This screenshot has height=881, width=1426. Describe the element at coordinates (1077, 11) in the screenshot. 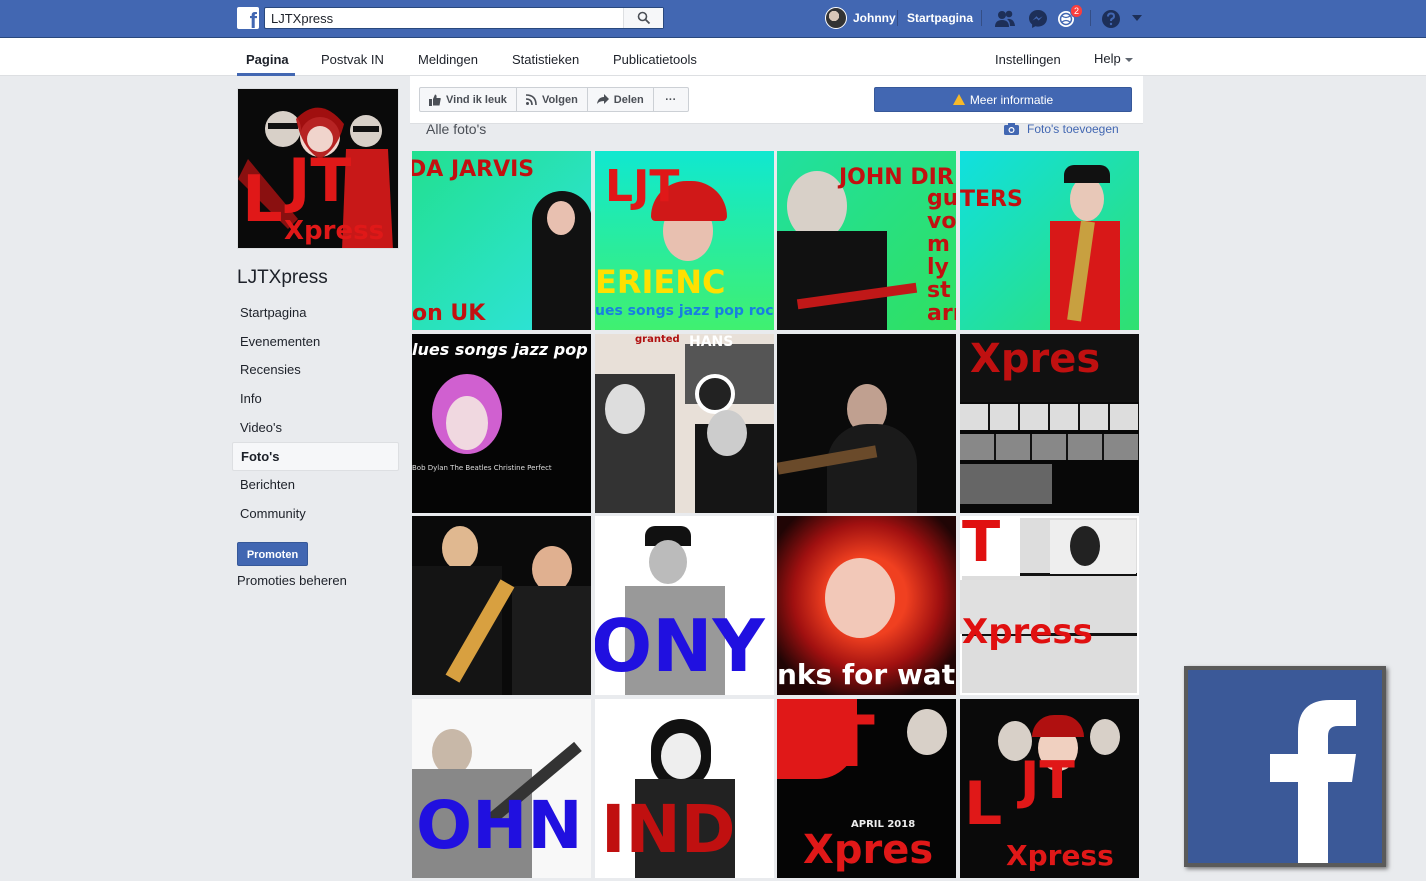

I see `notification-badge: 2` at that location.